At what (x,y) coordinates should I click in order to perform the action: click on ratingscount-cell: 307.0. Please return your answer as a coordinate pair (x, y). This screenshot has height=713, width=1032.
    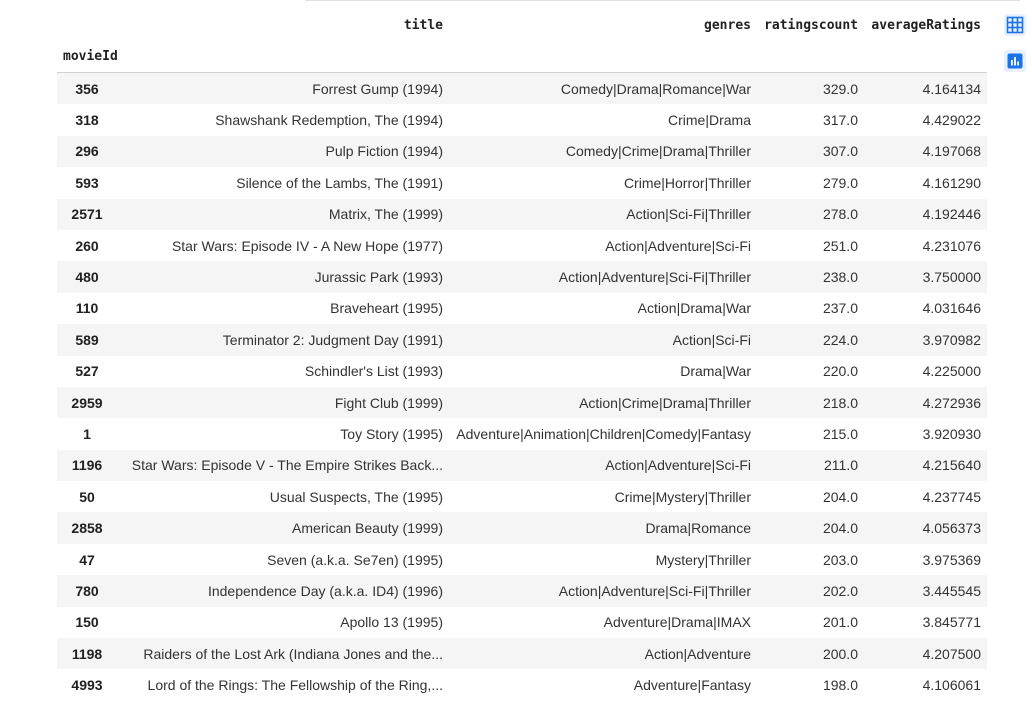
    Looking at the image, I should click on (840, 151).